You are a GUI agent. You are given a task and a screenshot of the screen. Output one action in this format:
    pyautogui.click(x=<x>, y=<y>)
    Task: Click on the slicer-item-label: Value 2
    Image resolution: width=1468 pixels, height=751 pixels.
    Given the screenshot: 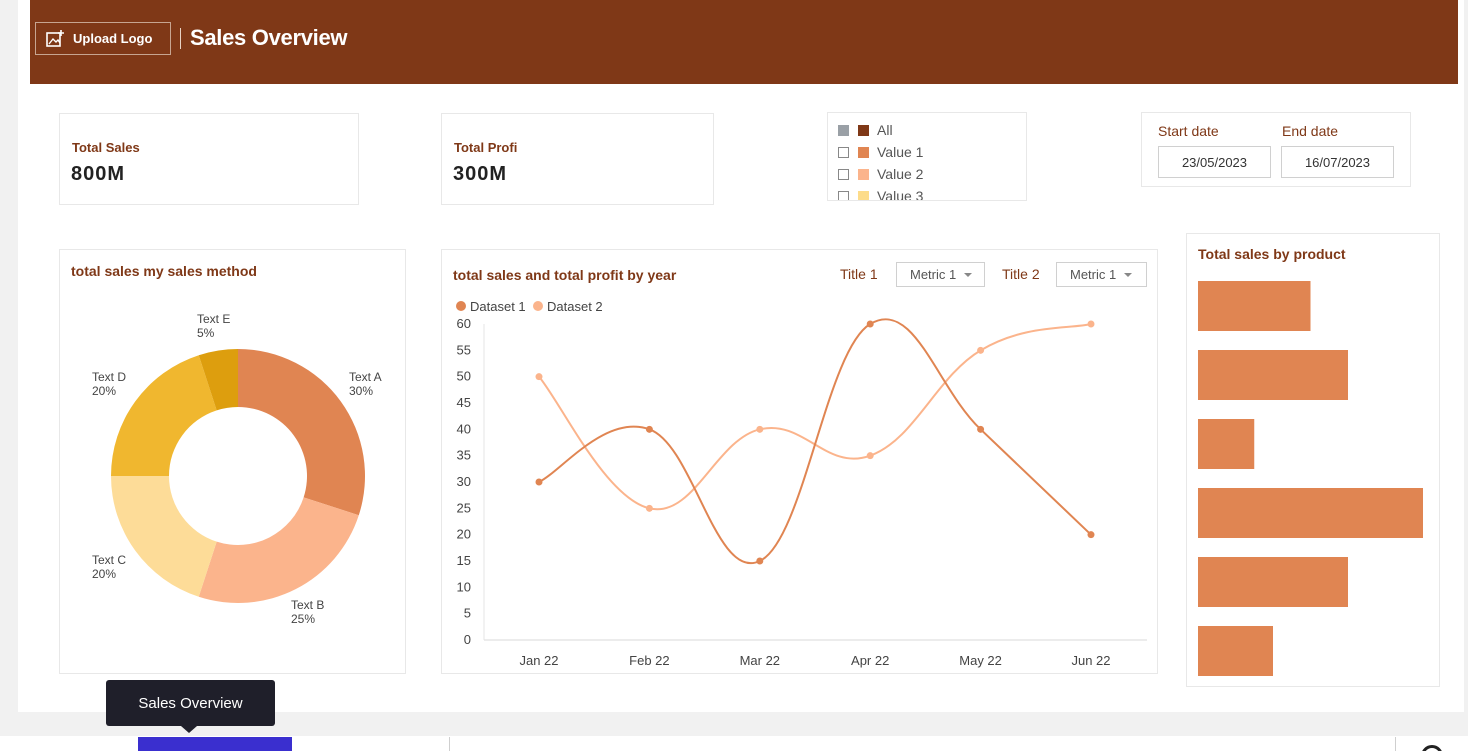 What is the action you would take?
    pyautogui.click(x=900, y=174)
    